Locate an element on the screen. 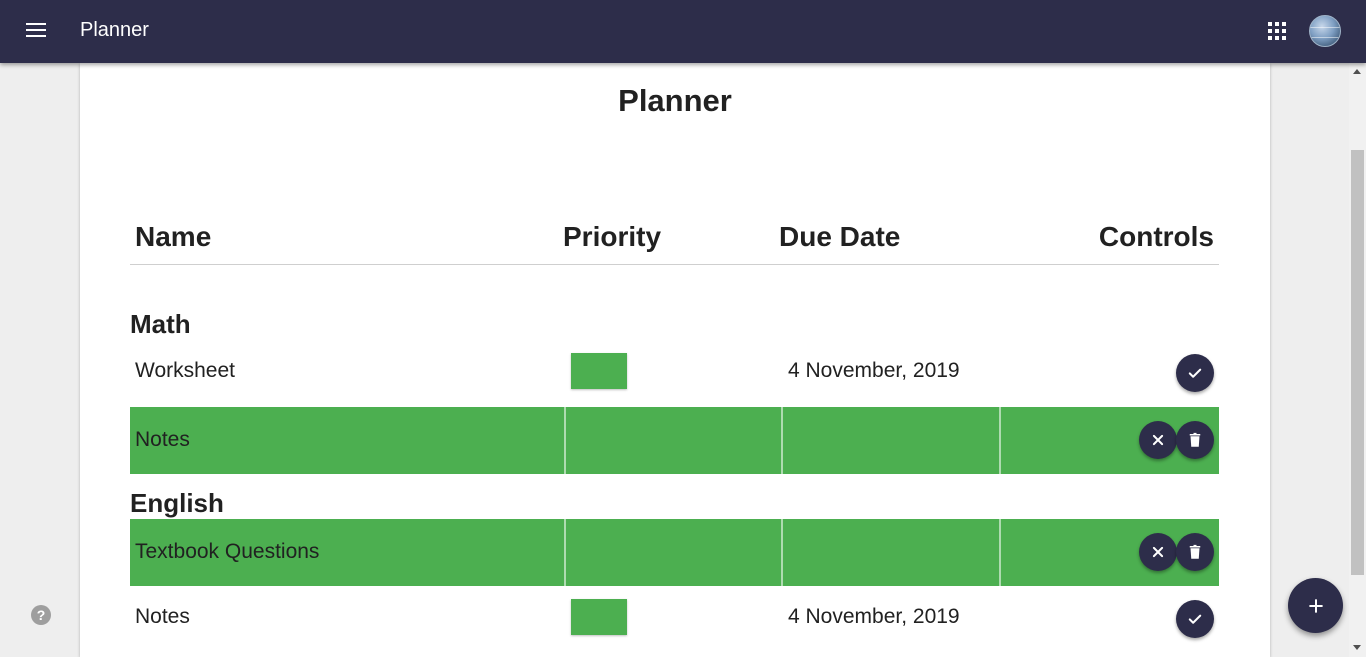 The width and height of the screenshot is (1366, 657). app-title: Planner is located at coordinates (114, 30).